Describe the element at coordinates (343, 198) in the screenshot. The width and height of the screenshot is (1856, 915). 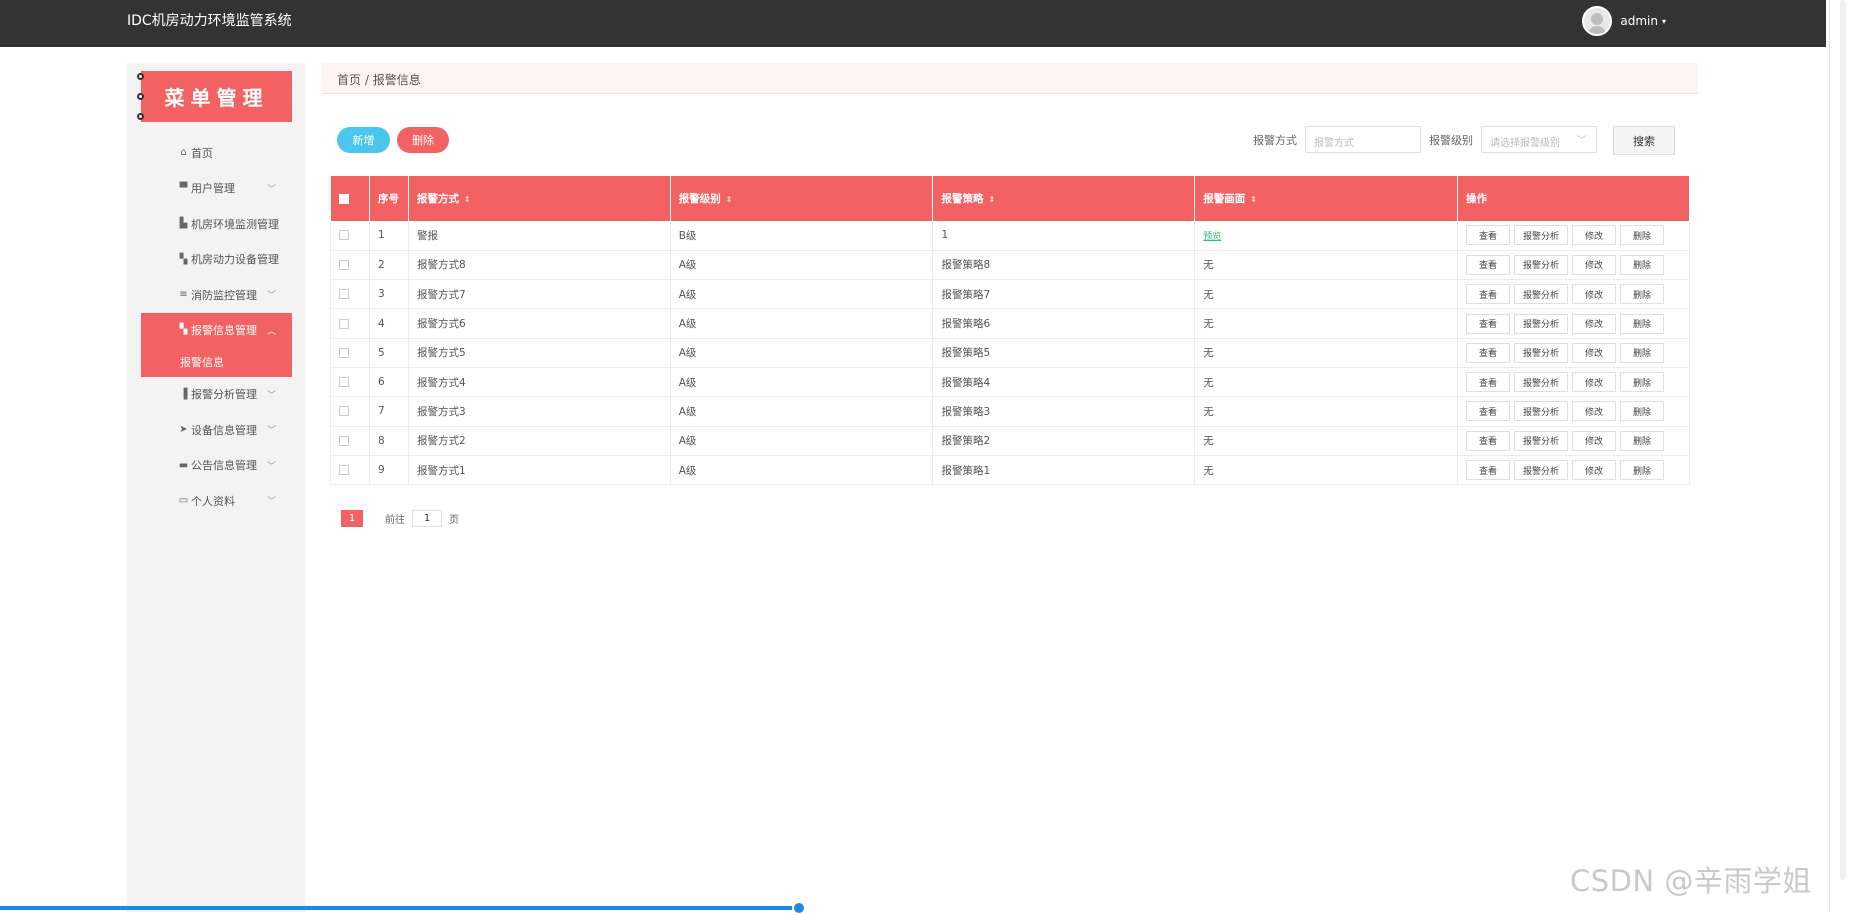
I see `select-all-checkbox` at that location.